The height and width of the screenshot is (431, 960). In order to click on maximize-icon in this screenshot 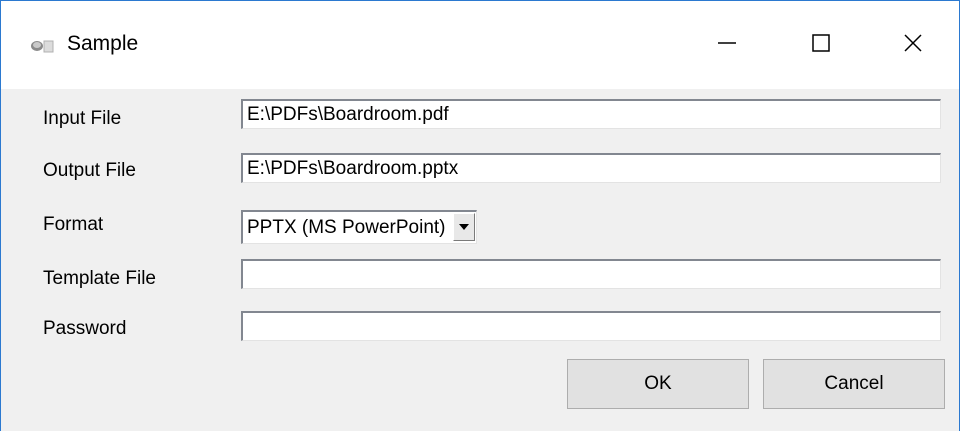, I will do `click(821, 45)`.